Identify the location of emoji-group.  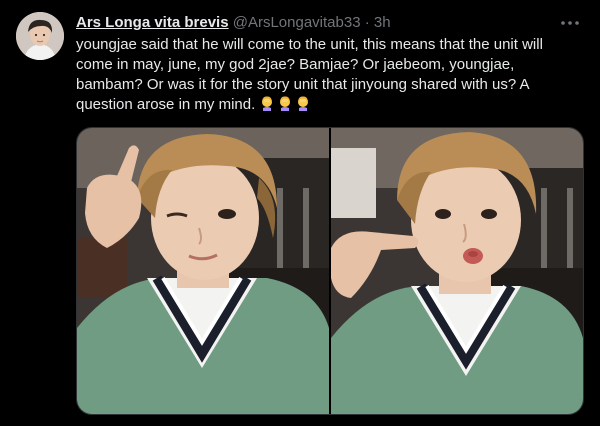
(286, 104).